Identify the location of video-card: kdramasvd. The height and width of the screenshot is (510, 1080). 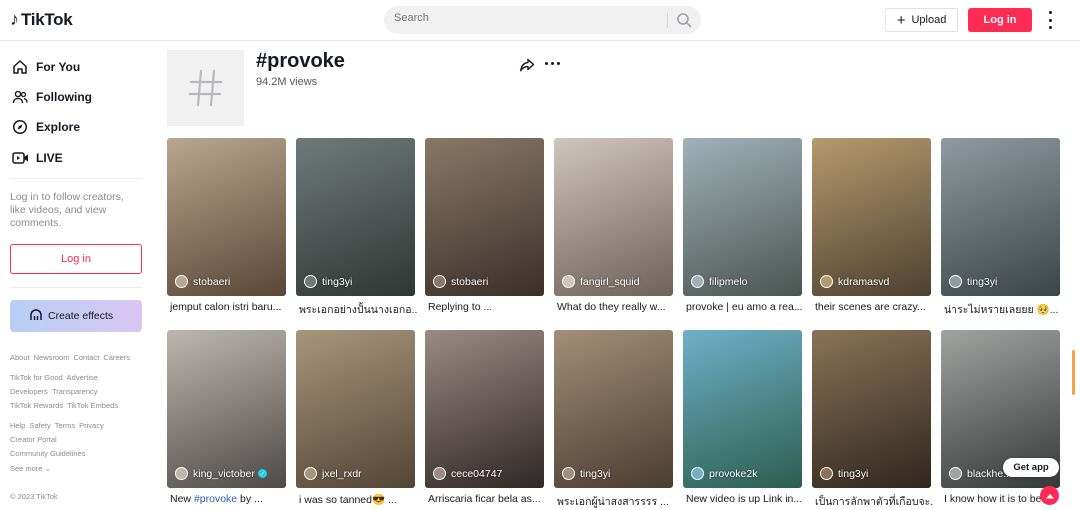
(871, 217).